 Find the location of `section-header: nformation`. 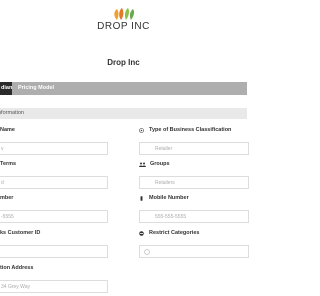

section-header: nformation is located at coordinates (123, 113).